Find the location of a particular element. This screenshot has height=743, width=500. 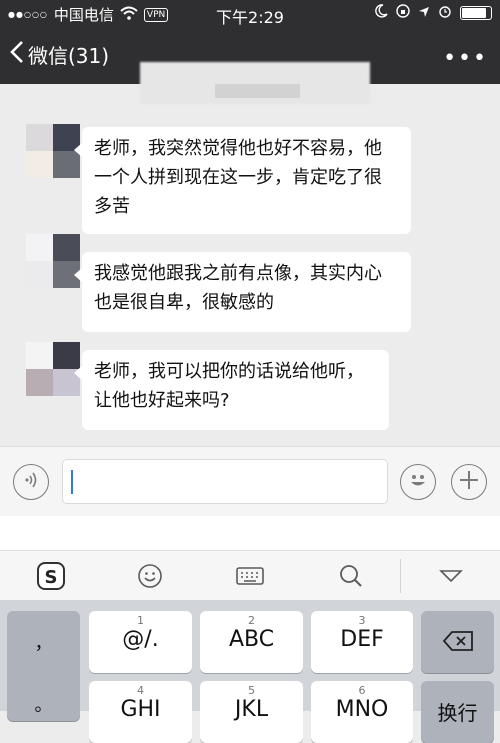

moon-icon is located at coordinates (381, 13).